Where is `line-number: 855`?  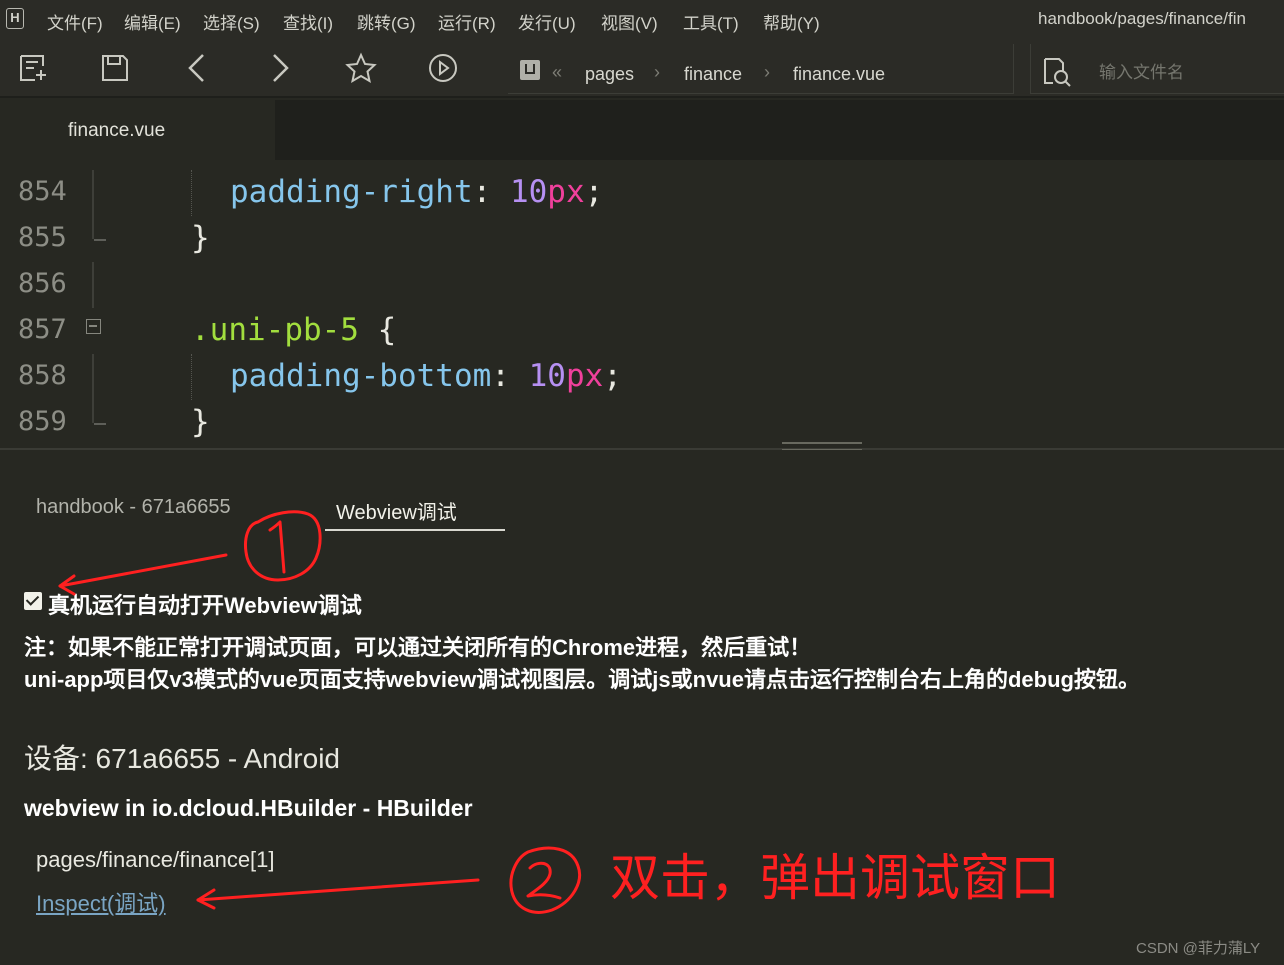
line-number: 855 is located at coordinates (42, 237).